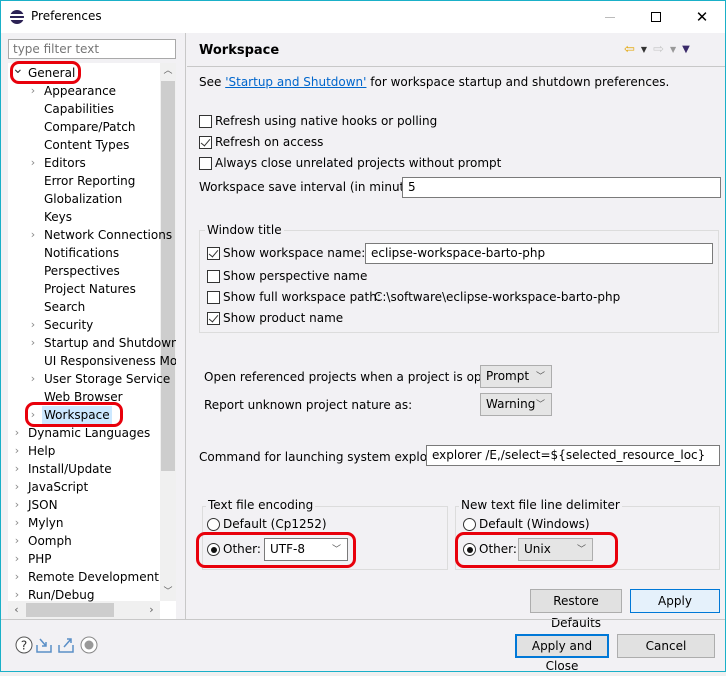 This screenshot has width=726, height=676. Describe the element at coordinates (17, 17) in the screenshot. I see `eclipse-icon` at that location.